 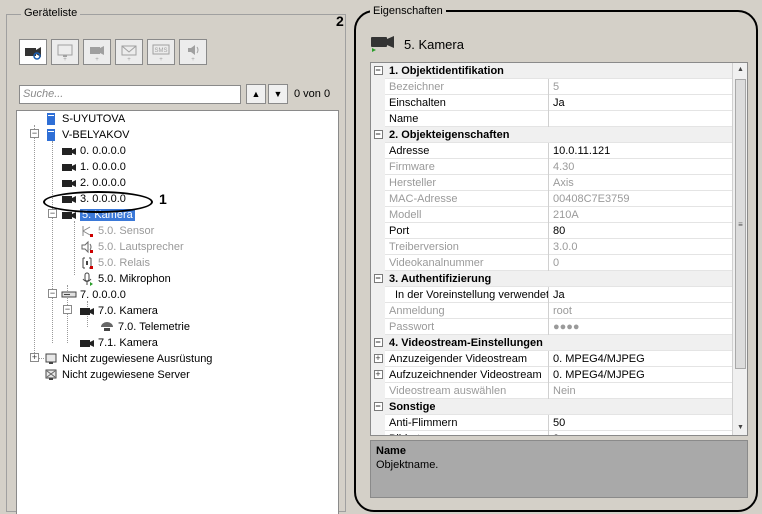 What do you see at coordinates (467, 86) in the screenshot?
I see `property-name: Bezeichner` at bounding box center [467, 86].